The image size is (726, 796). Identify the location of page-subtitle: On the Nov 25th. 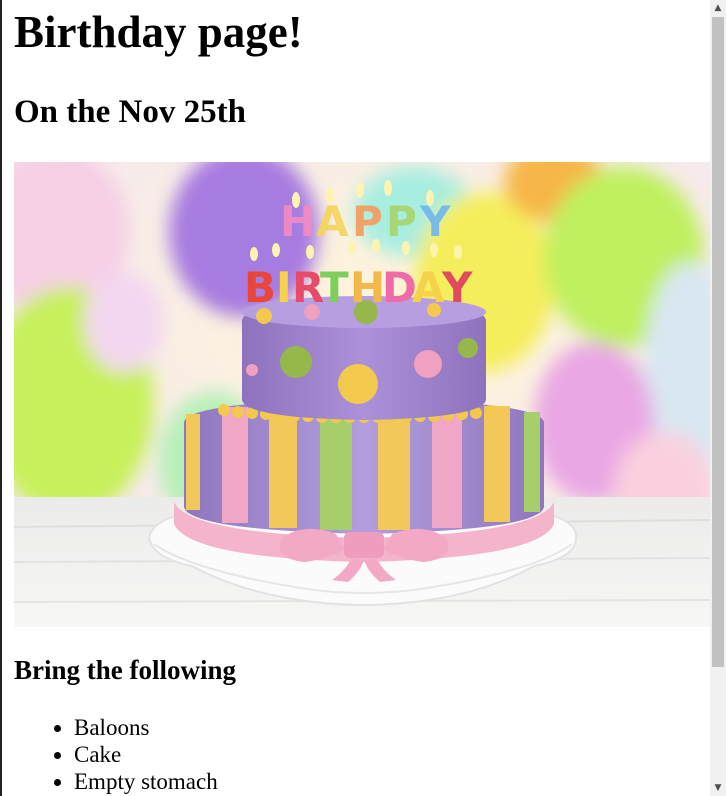
(130, 112).